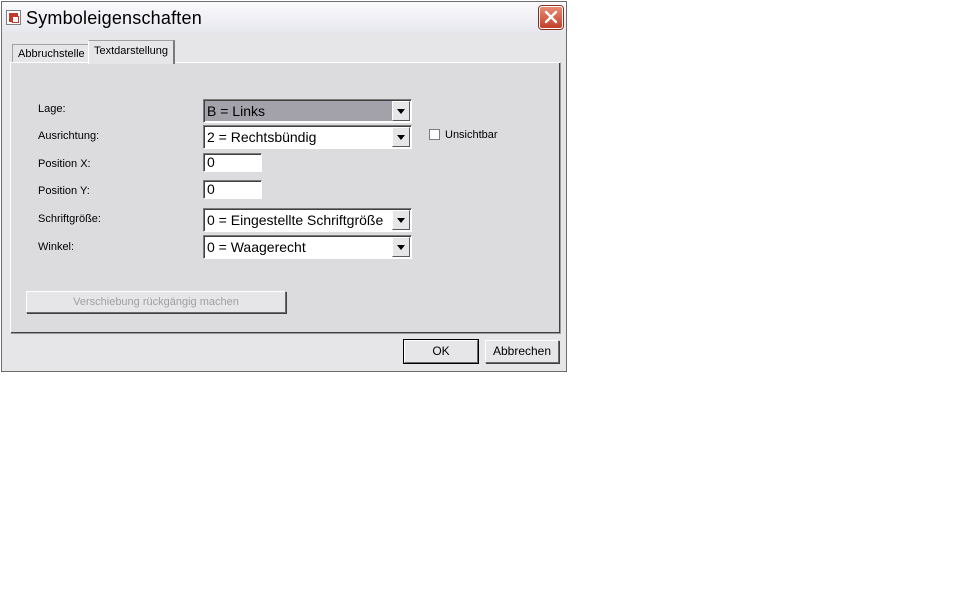  I want to click on window-title: Symboleigenschaften, so click(114, 18).